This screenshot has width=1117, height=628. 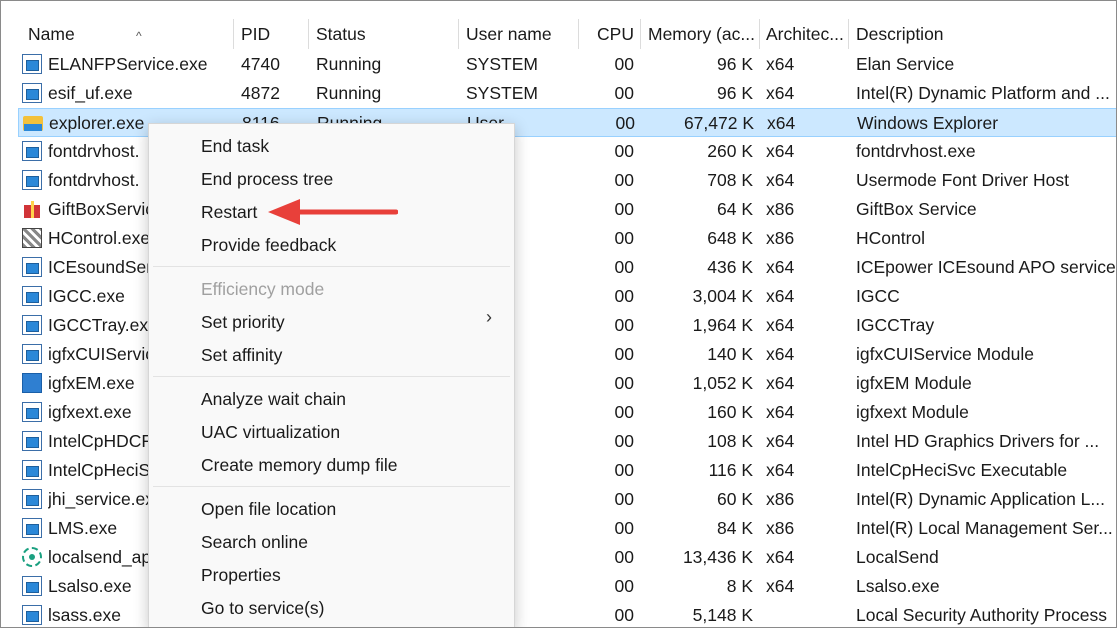 I want to click on gift-icon, so click(x=32, y=209).